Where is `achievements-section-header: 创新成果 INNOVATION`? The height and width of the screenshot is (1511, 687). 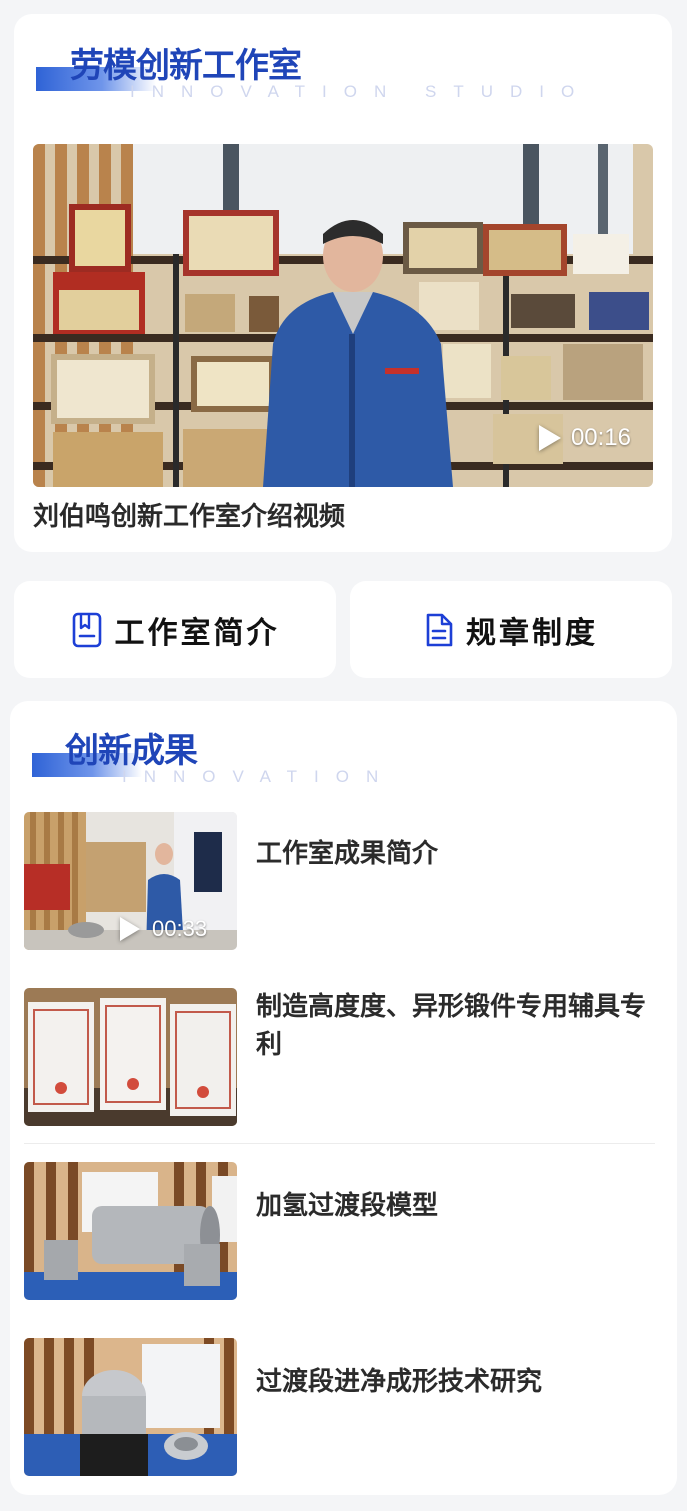
achievements-section-header: 创新成果 INNOVATION is located at coordinates (343, 749).